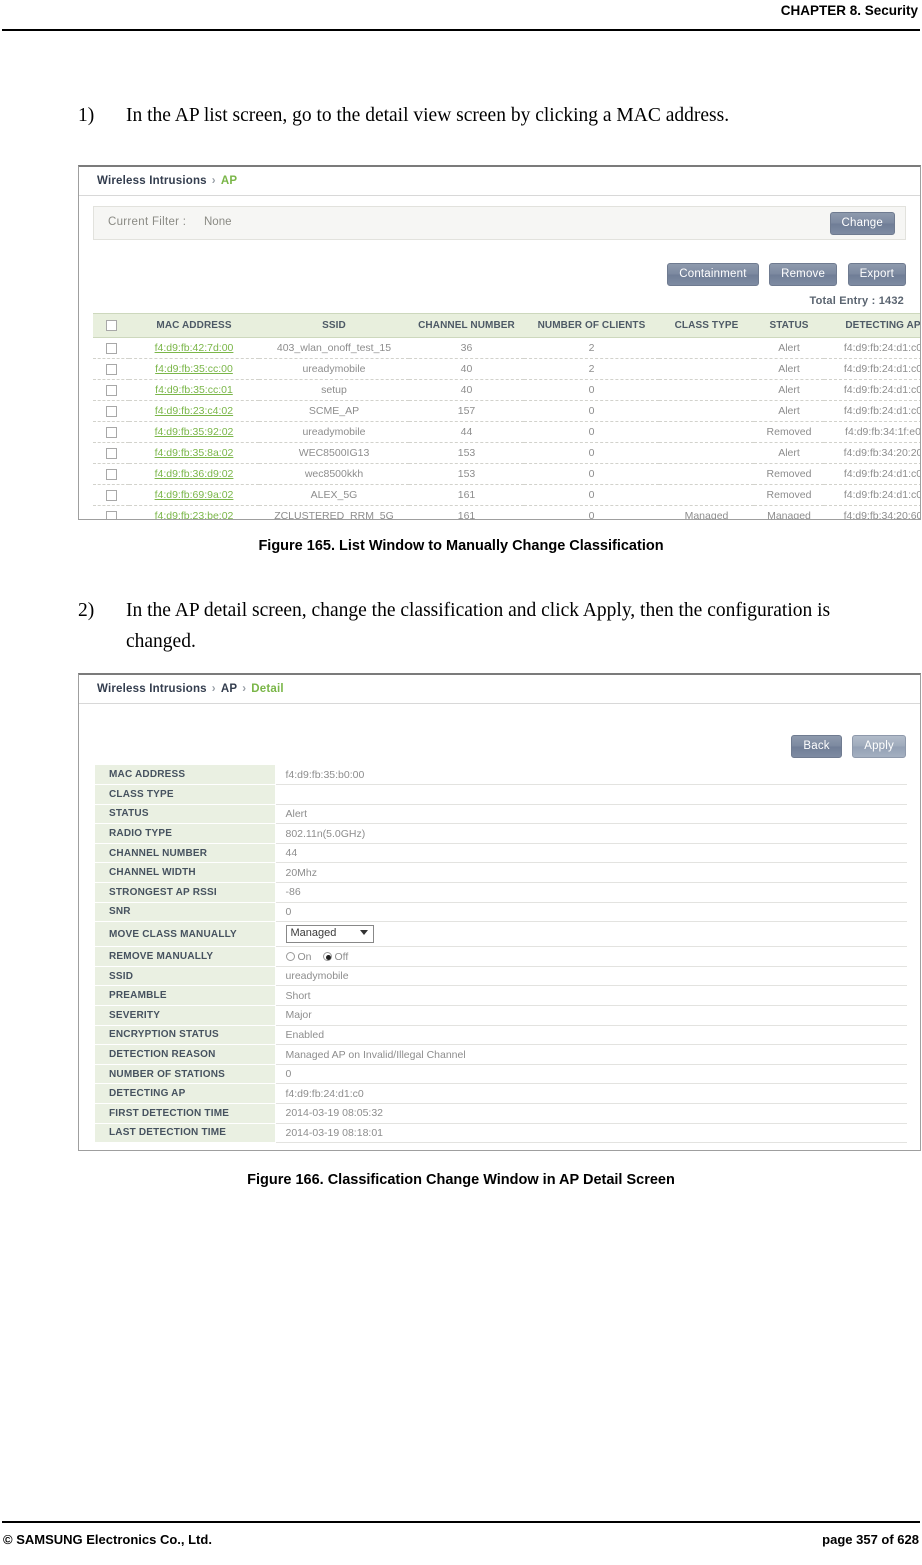 The height and width of the screenshot is (1565, 922). Describe the element at coordinates (501, 996) in the screenshot. I see `detail-row: PREAMBLE Short` at that location.